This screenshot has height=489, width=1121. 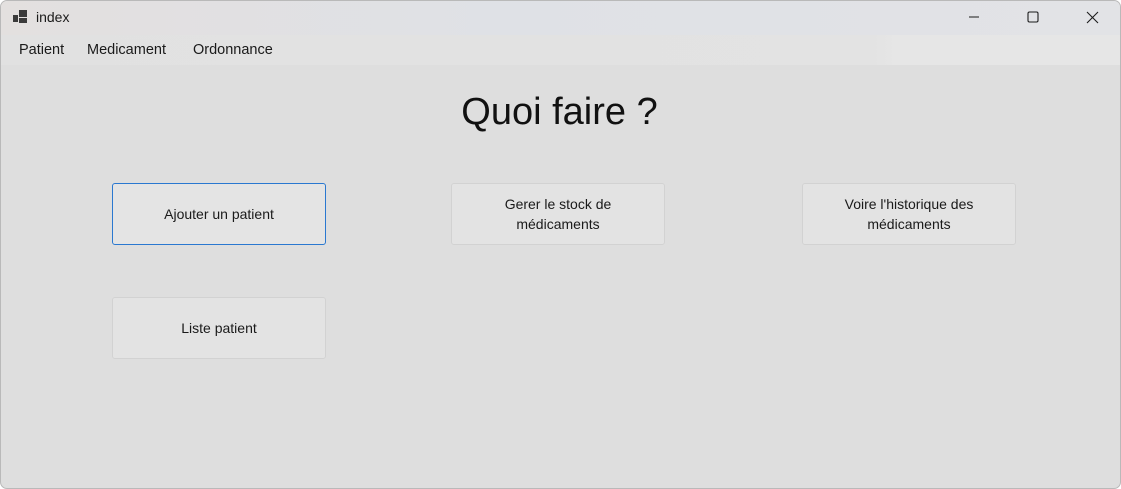 I want to click on manage-stock-button-label: Gerer le stock de médicaments, so click(x=558, y=214).